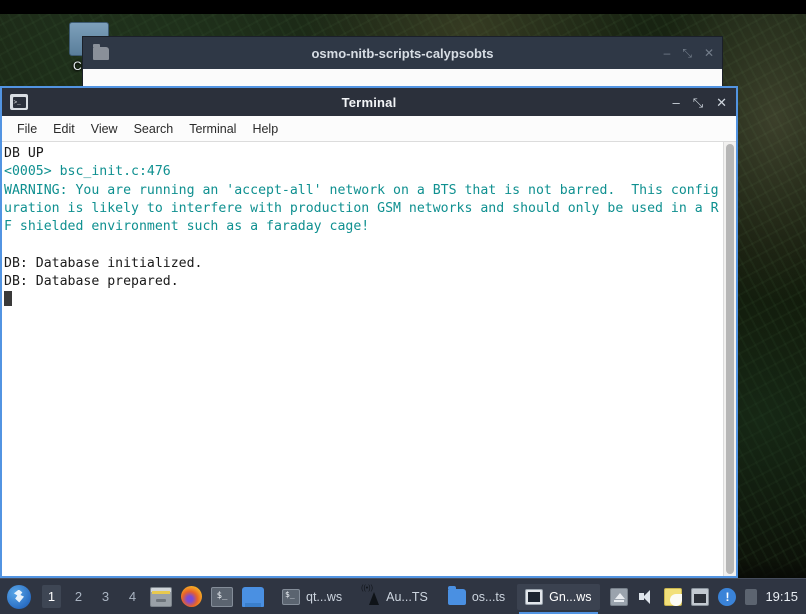 This screenshot has width=806, height=614. Describe the element at coordinates (207, 596) in the screenshot. I see `launcher-bar: $_` at that location.